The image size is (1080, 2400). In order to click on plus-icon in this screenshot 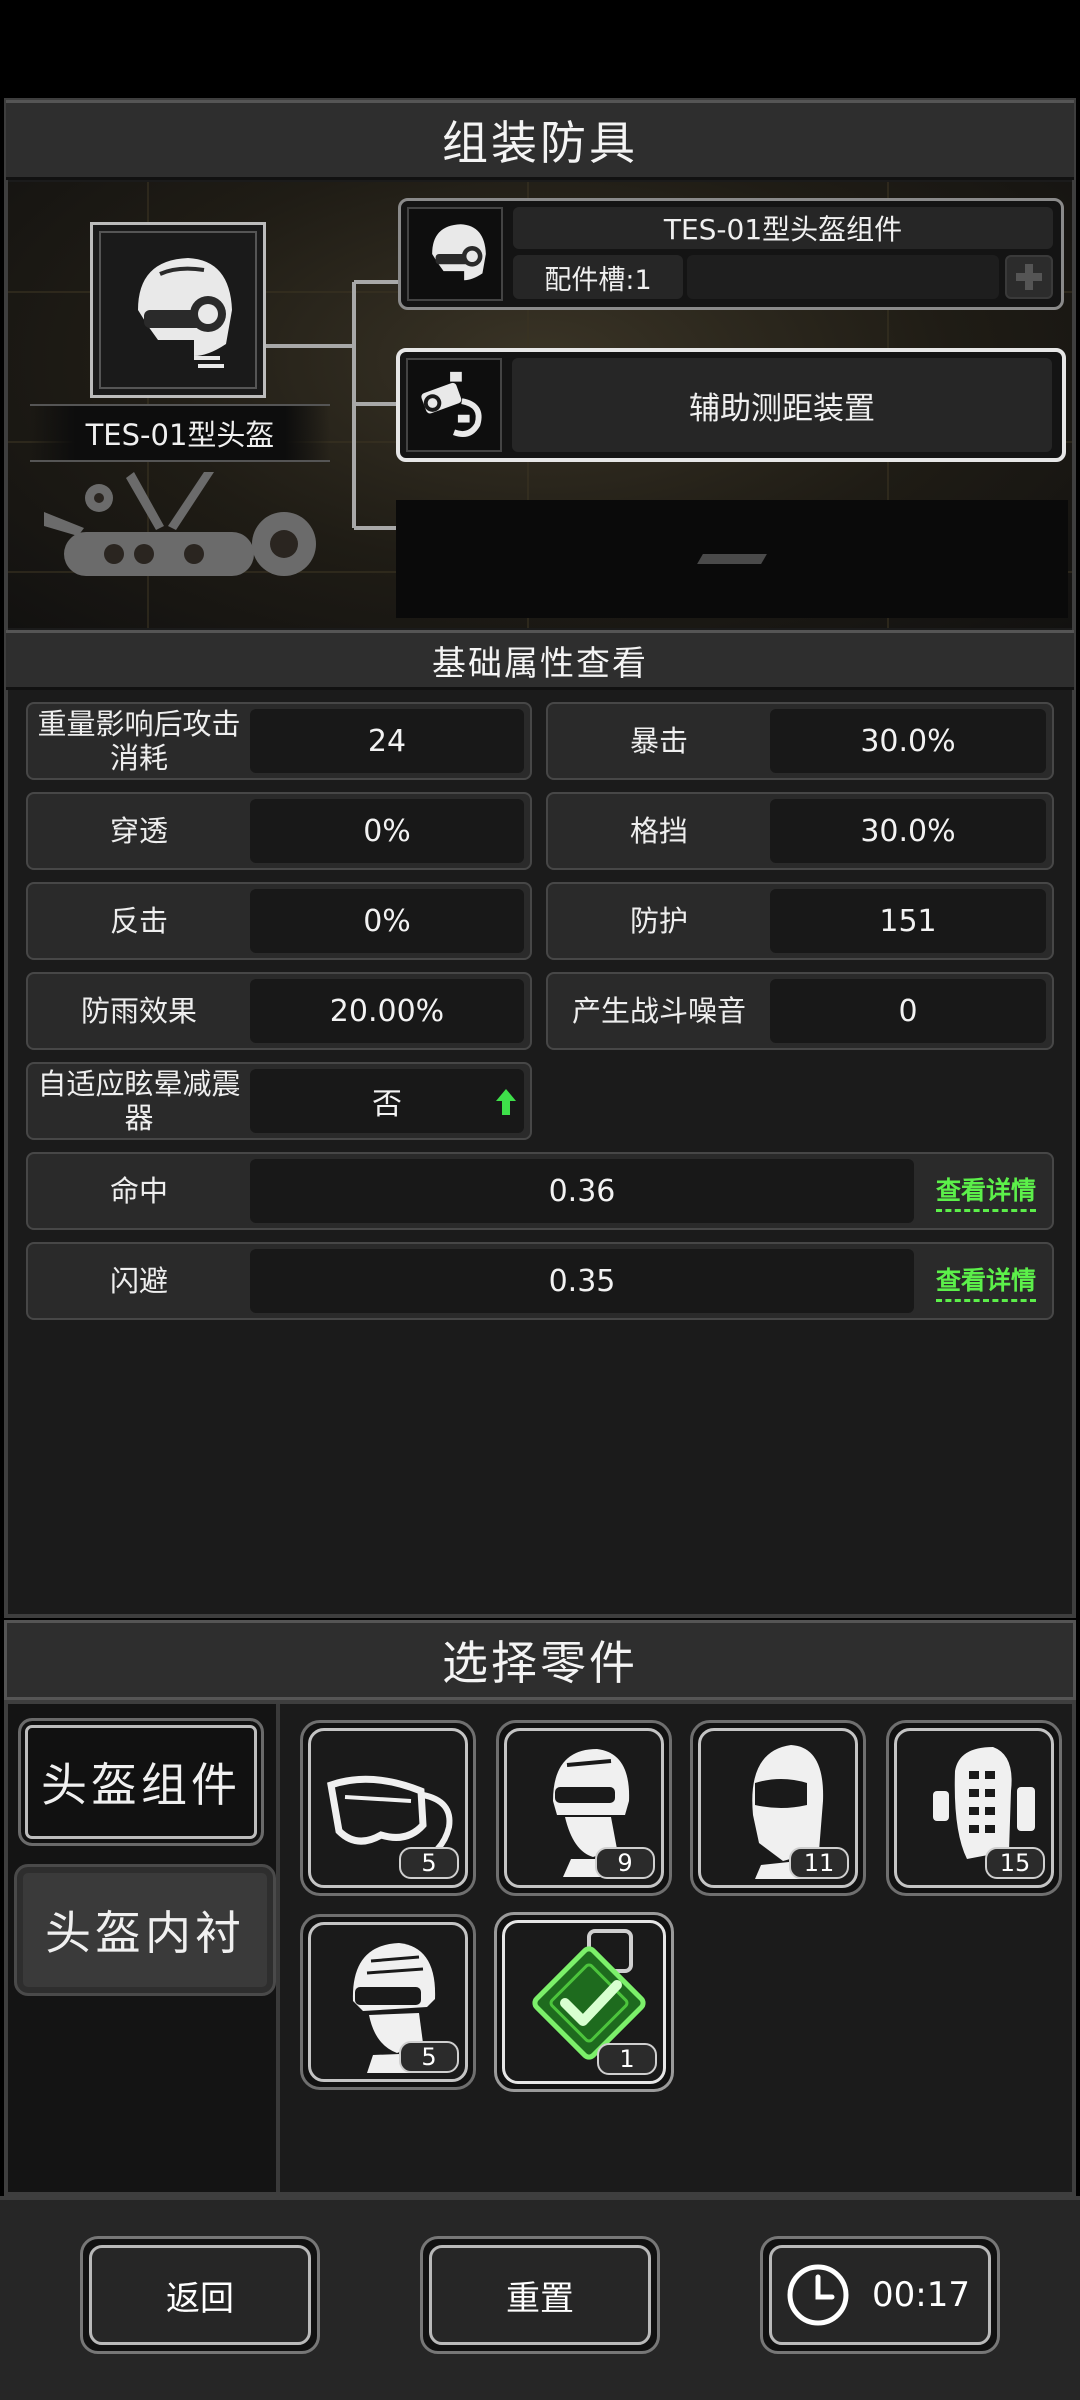, I will do `click(1029, 277)`.